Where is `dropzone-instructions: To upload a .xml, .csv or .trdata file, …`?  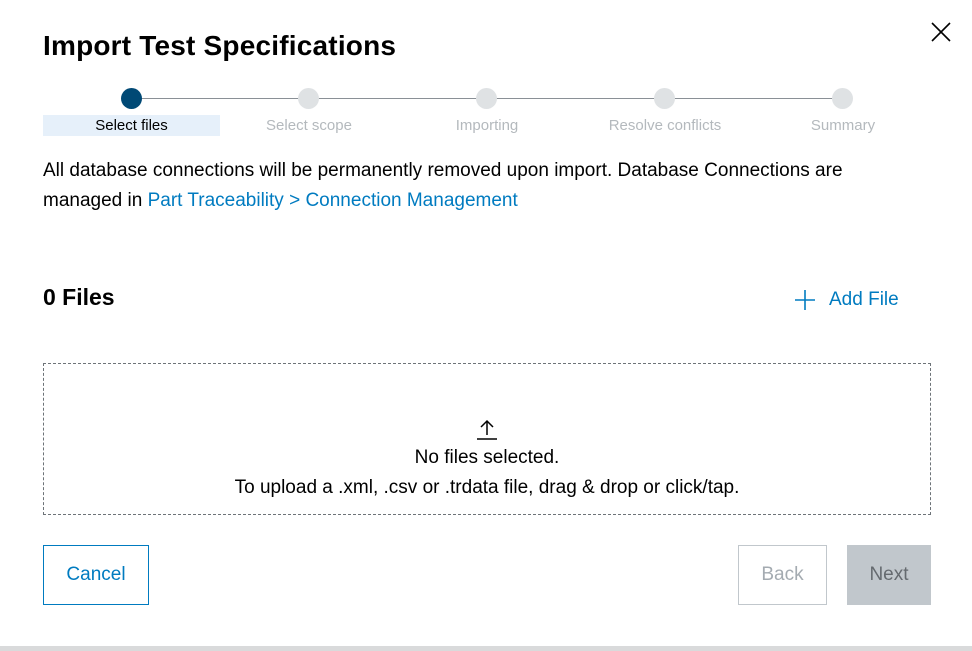 dropzone-instructions: To upload a .xml, .csv or .trdata file, … is located at coordinates (487, 487).